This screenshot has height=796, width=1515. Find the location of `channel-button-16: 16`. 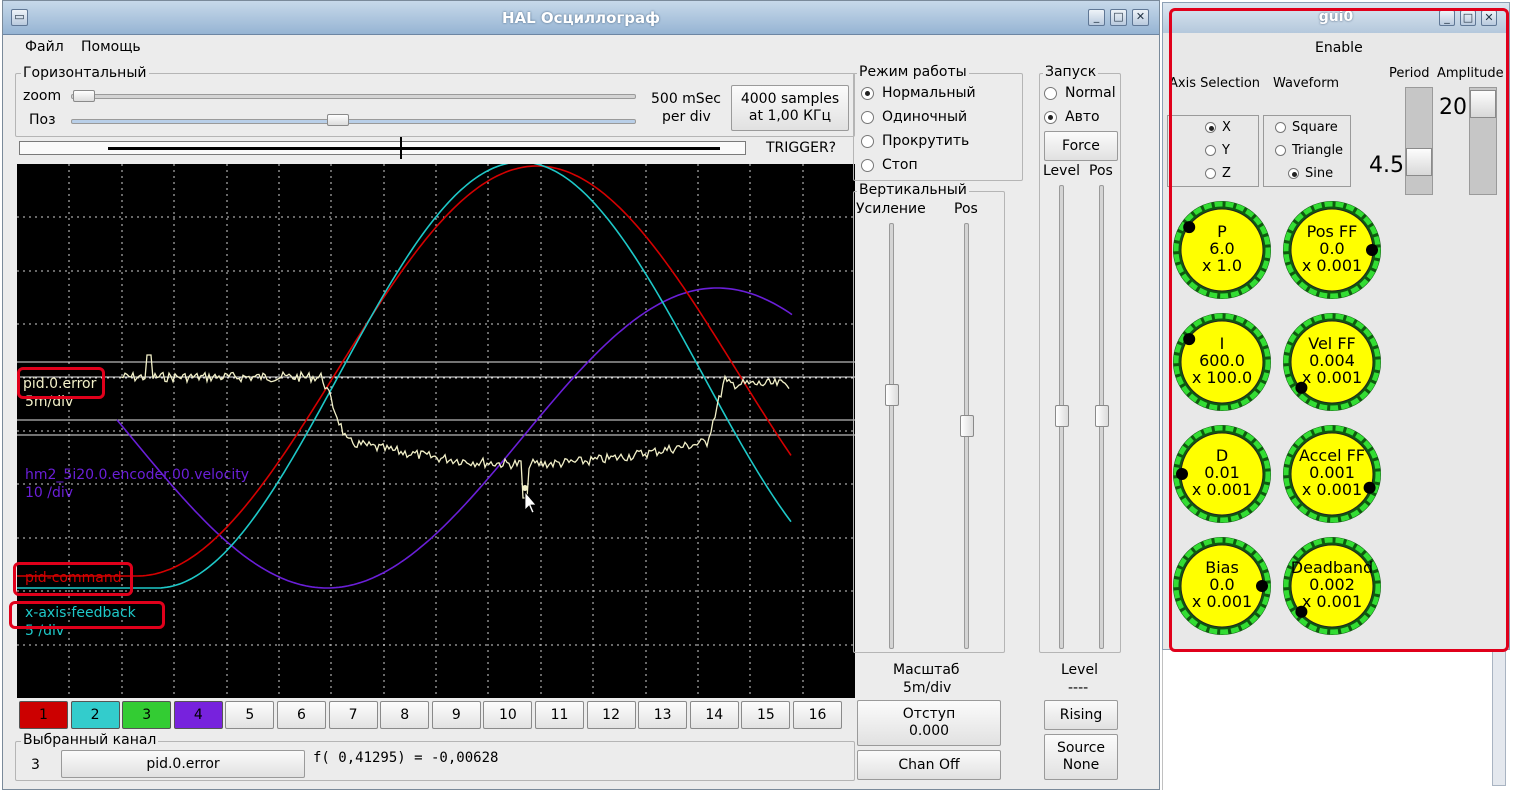

channel-button-16: 16 is located at coordinates (817, 715).